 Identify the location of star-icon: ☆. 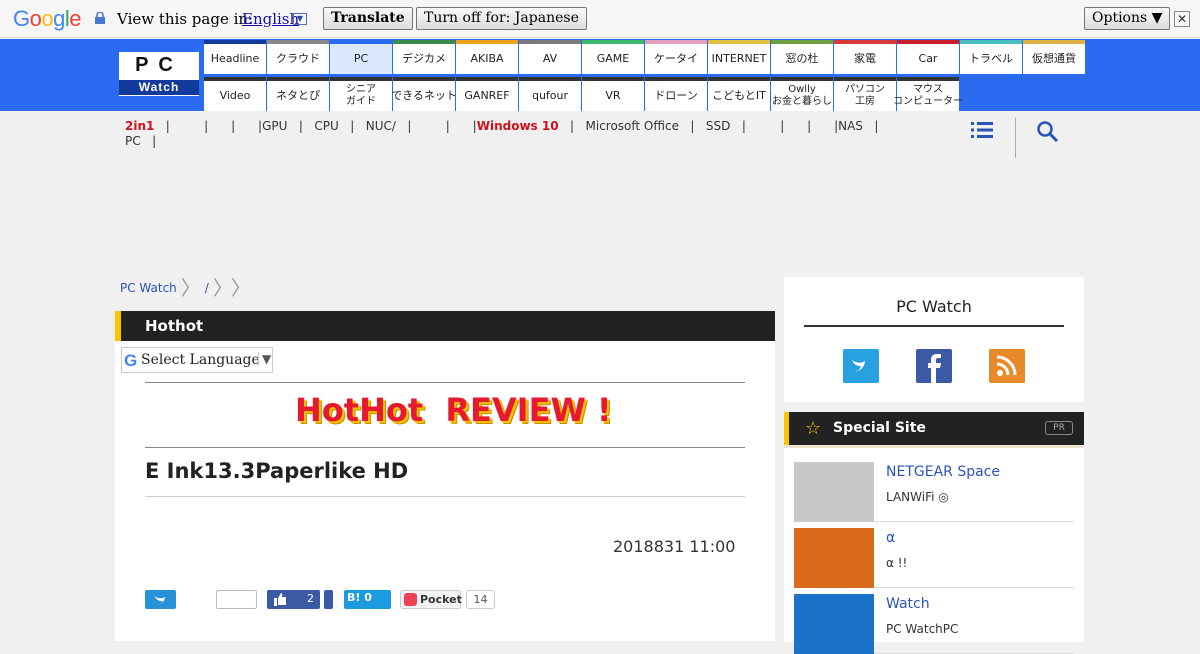
(813, 428).